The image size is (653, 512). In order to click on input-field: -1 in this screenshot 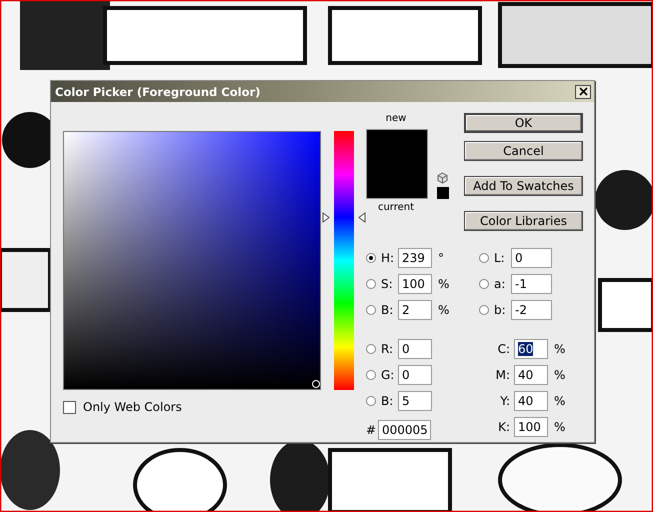, I will do `click(531, 284)`.